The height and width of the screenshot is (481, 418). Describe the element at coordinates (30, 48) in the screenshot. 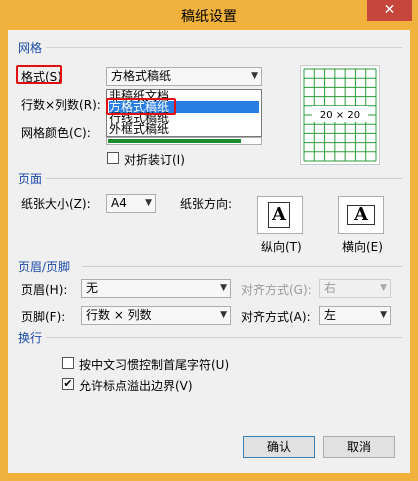

I see `section-title-grid: 网格` at that location.